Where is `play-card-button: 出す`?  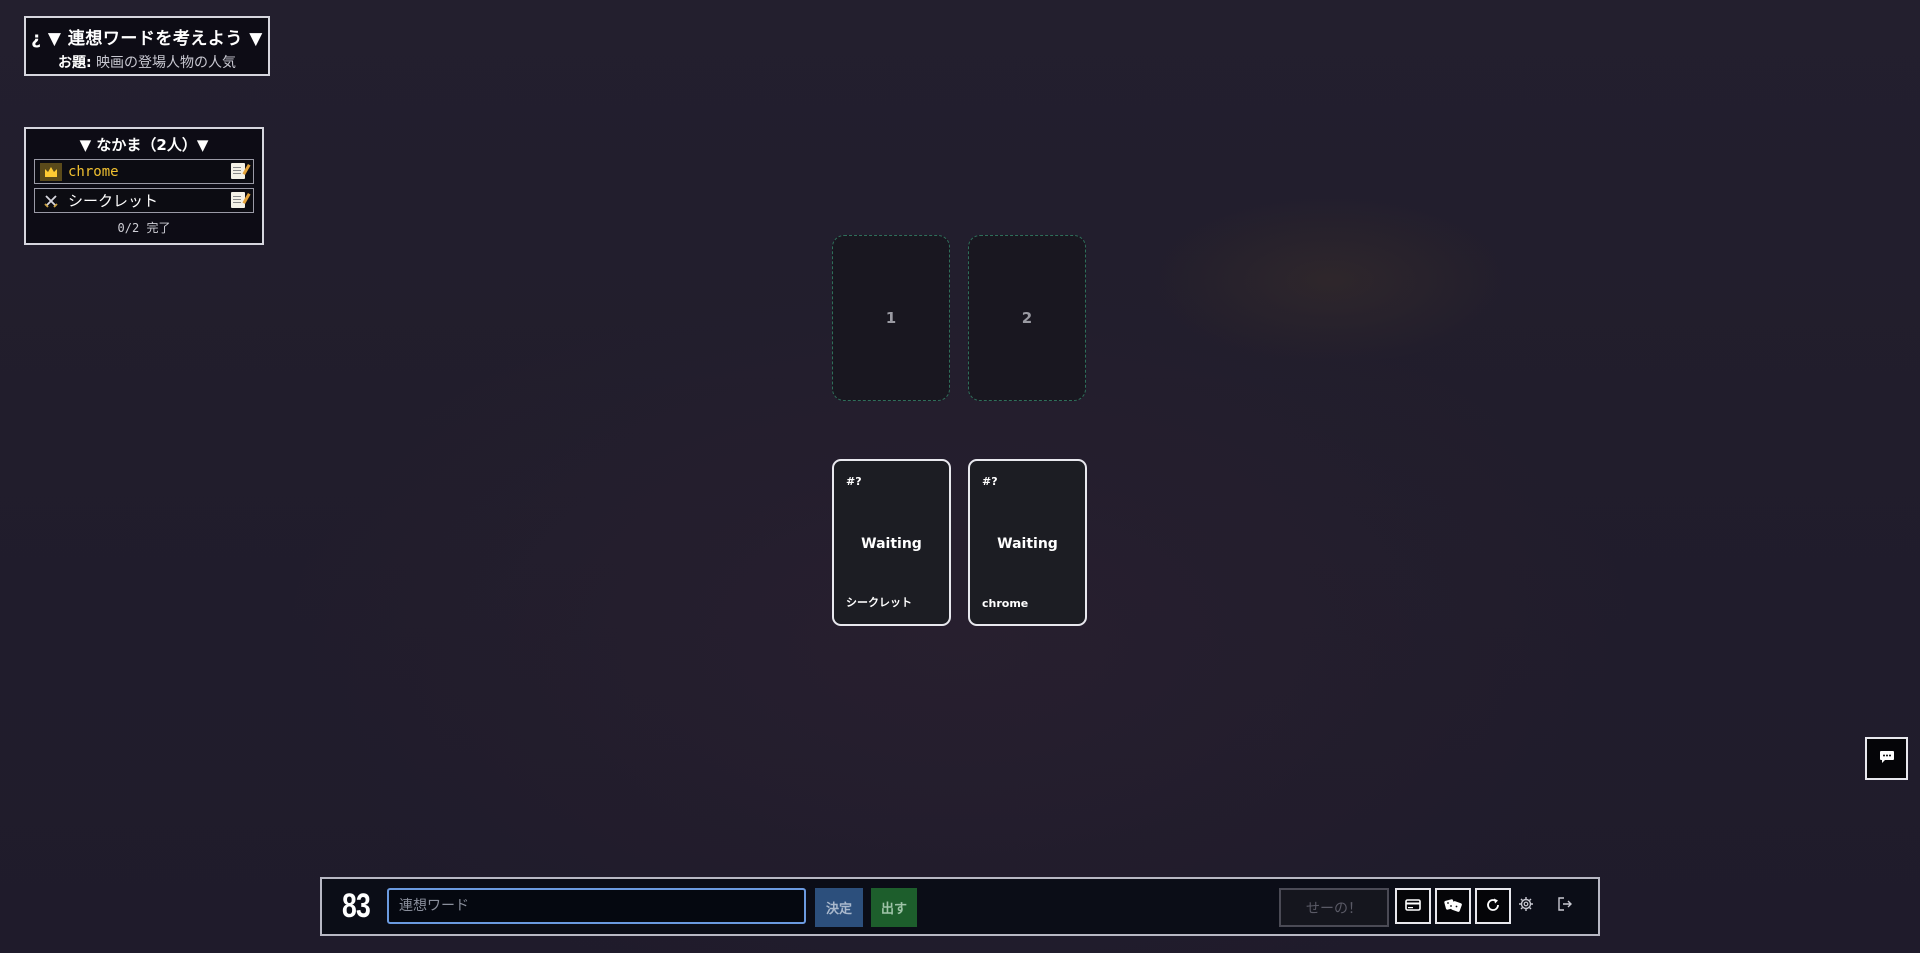 play-card-button: 出す is located at coordinates (894, 907).